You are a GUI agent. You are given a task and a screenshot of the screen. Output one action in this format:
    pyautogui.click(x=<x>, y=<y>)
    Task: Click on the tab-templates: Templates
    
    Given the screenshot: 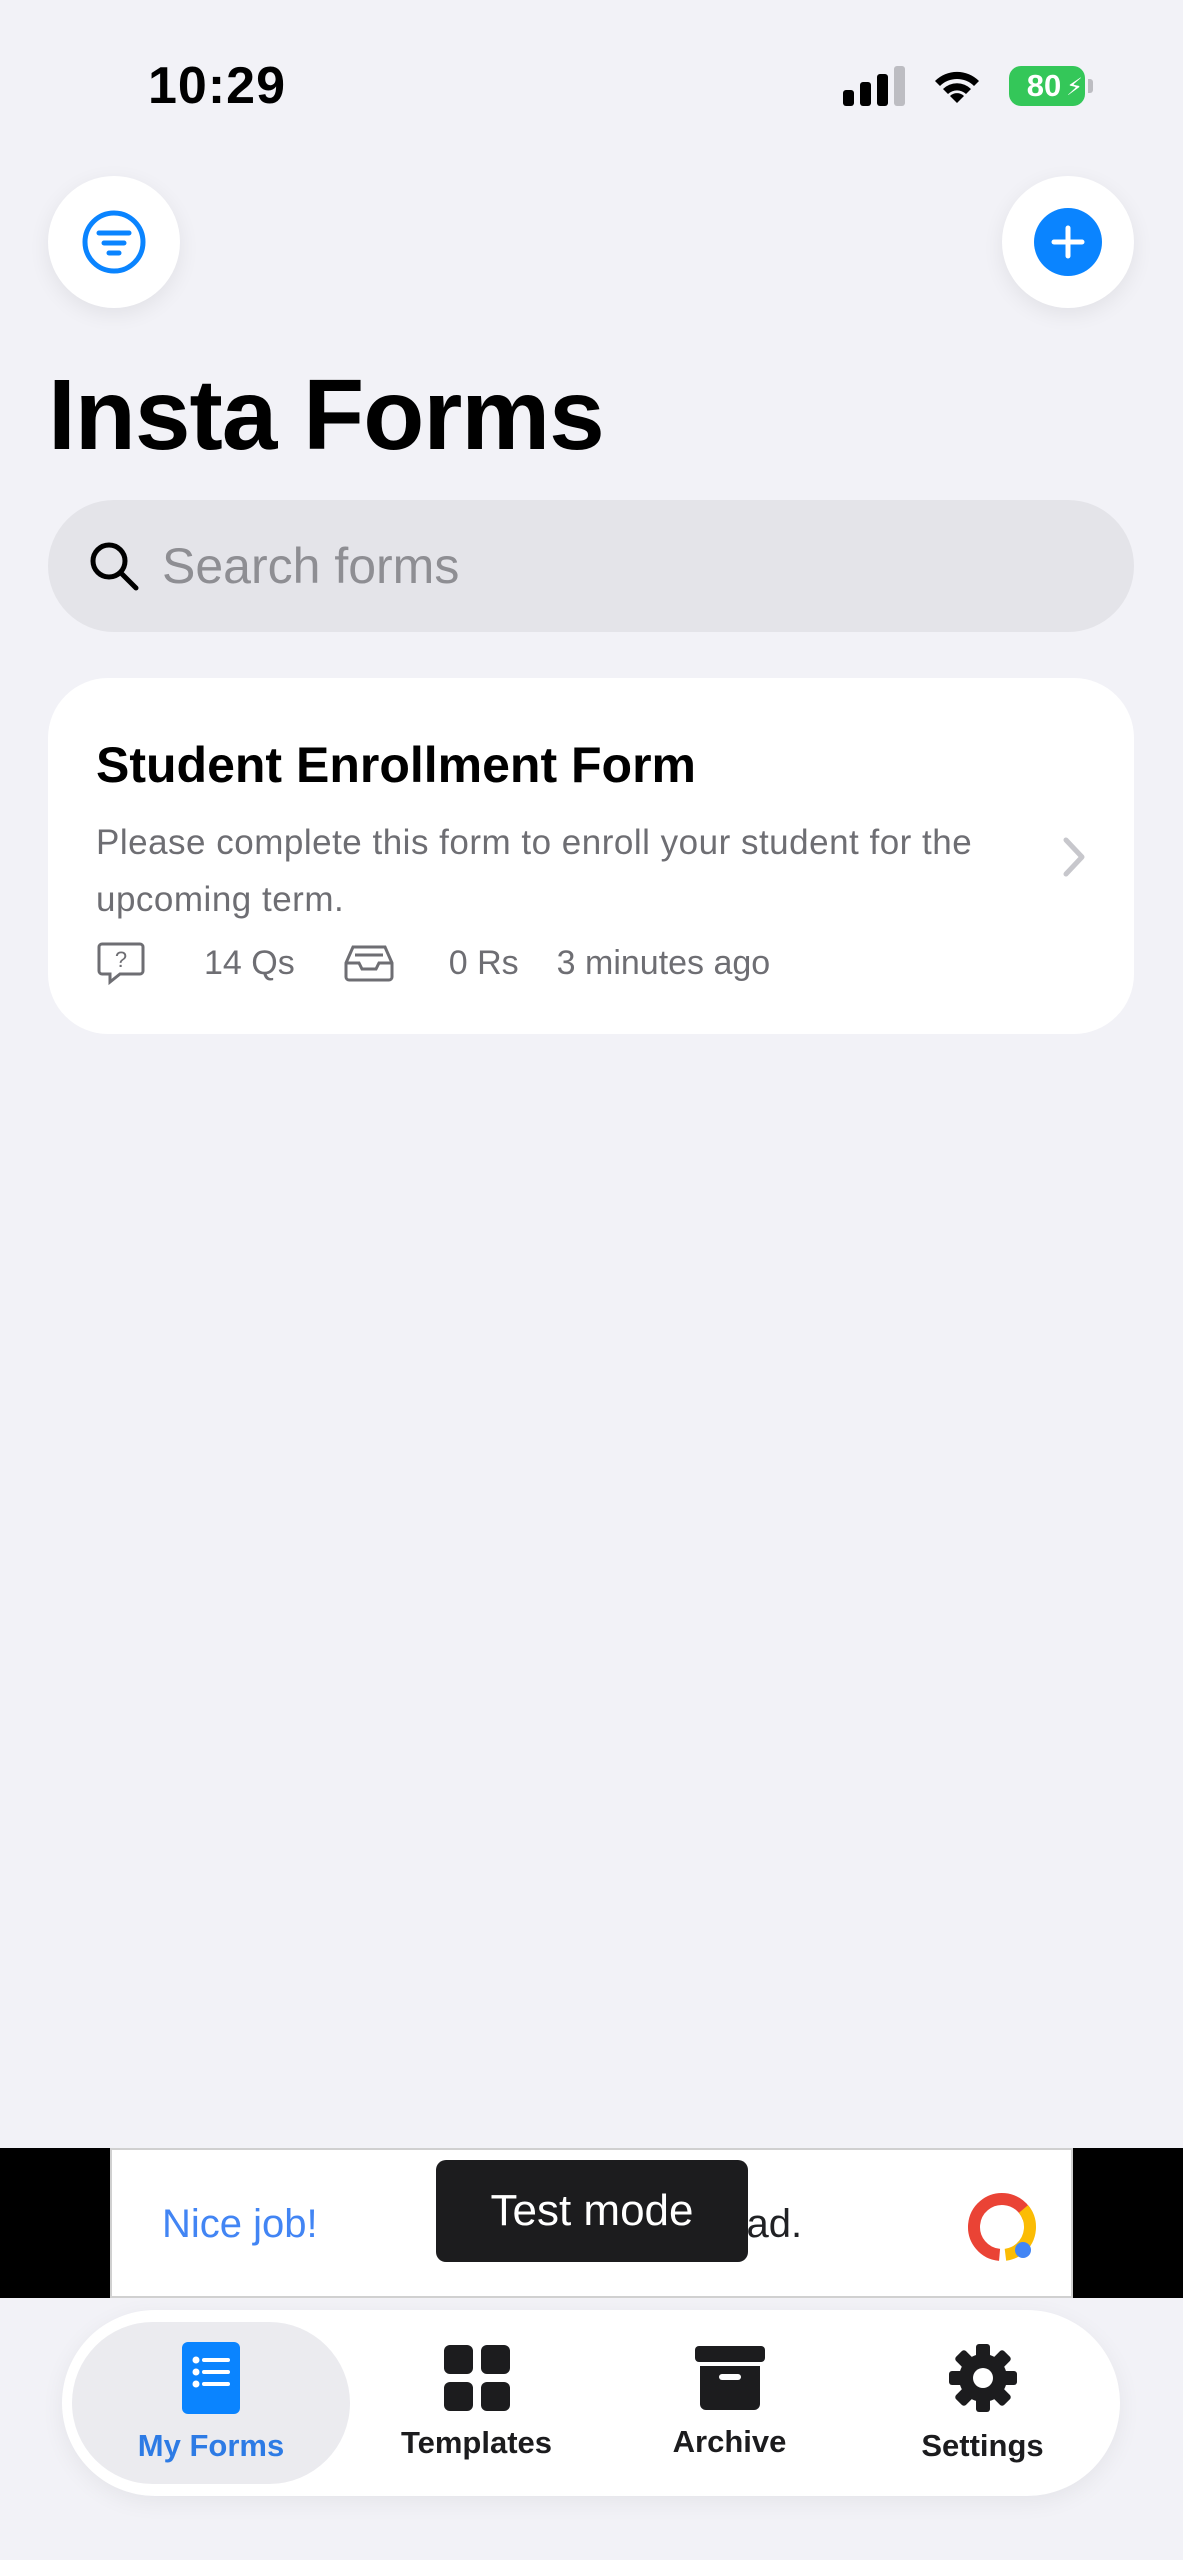 What is the action you would take?
    pyautogui.click(x=476, y=2403)
    